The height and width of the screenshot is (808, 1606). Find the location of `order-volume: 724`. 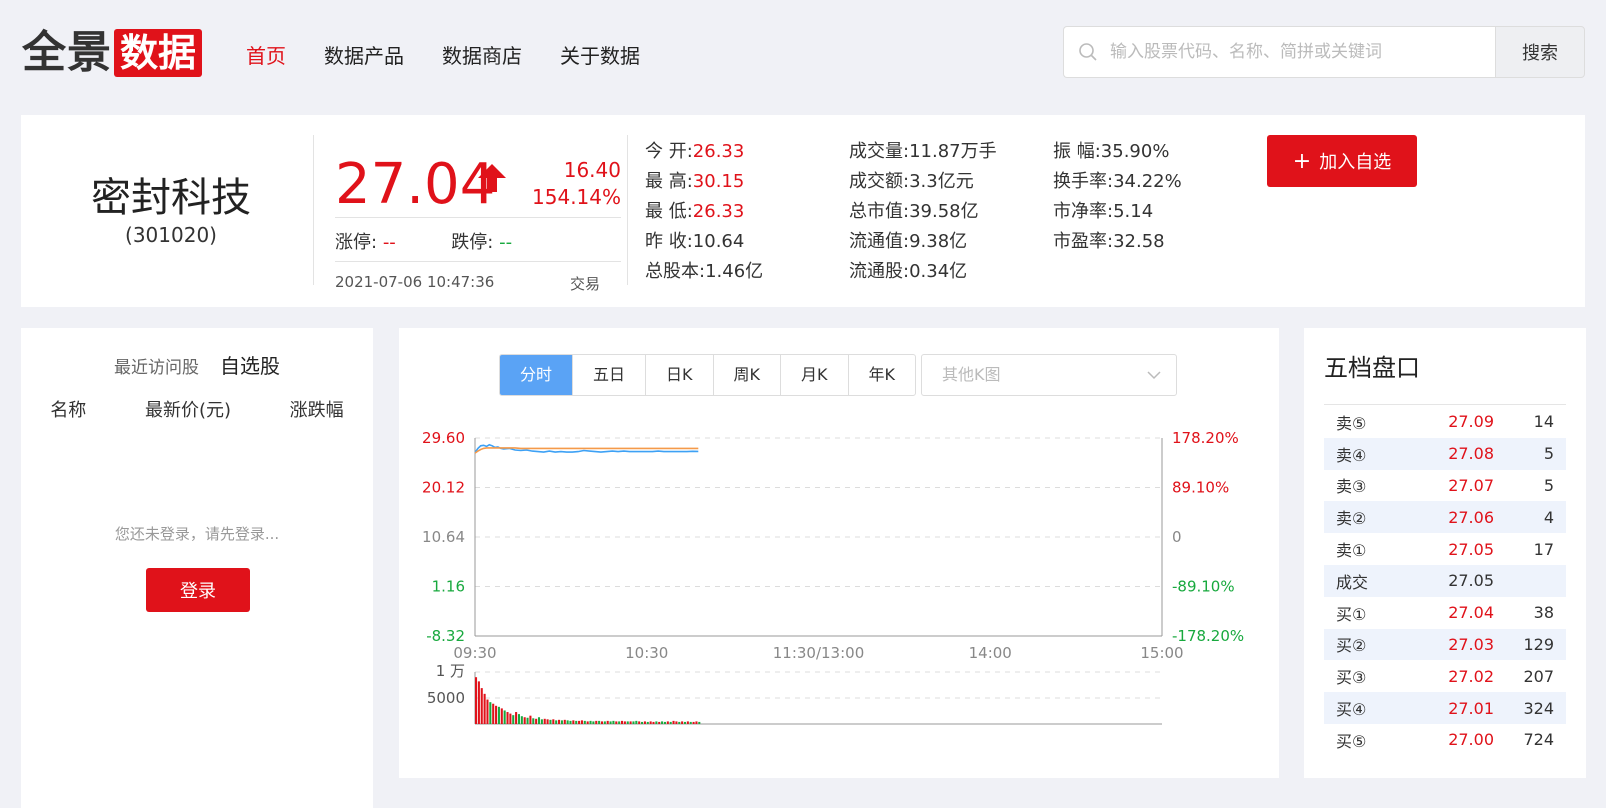

order-volume: 724 is located at coordinates (1538, 740).